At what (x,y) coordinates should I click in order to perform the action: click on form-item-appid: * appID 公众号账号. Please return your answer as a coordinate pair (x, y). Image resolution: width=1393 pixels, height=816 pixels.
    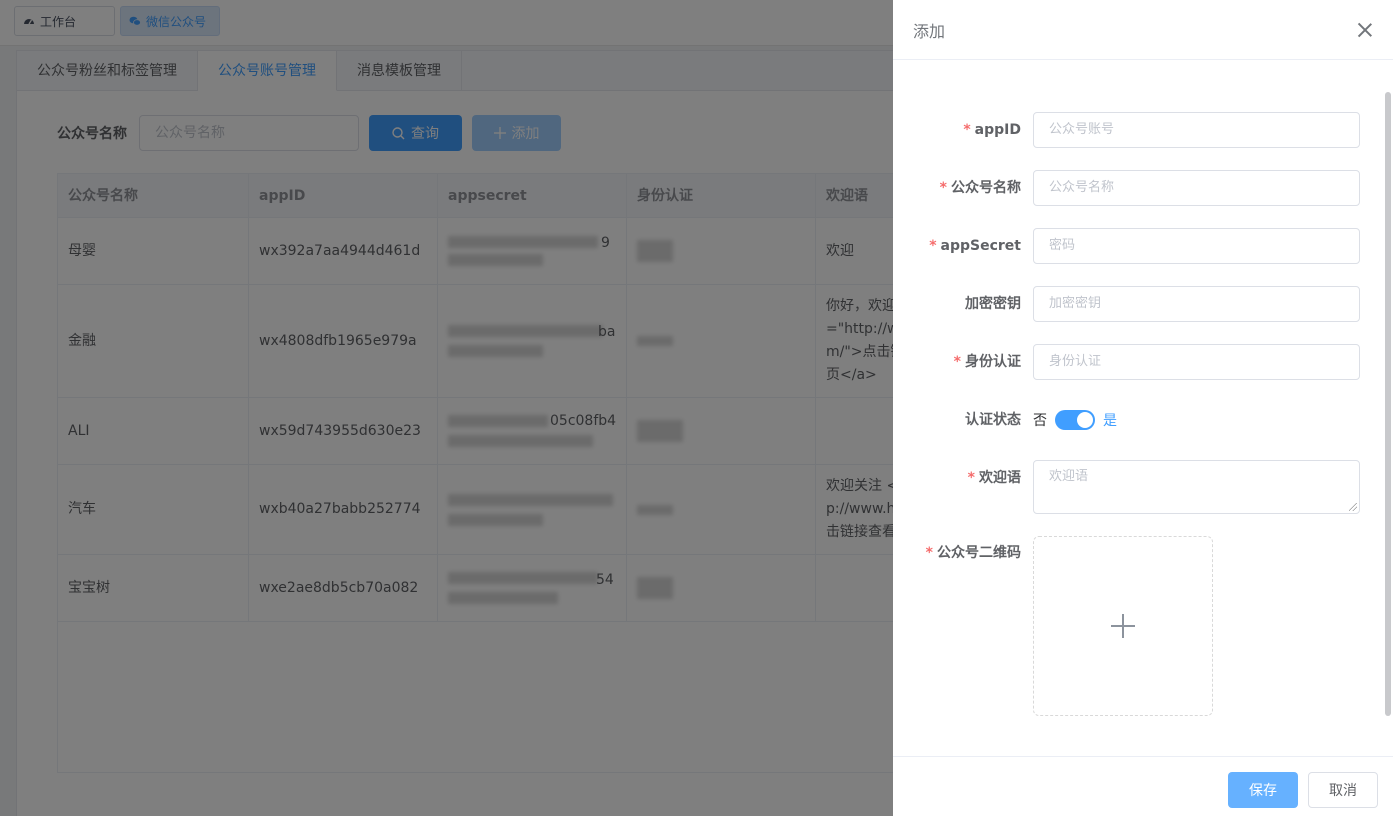
    Looking at the image, I should click on (1143, 130).